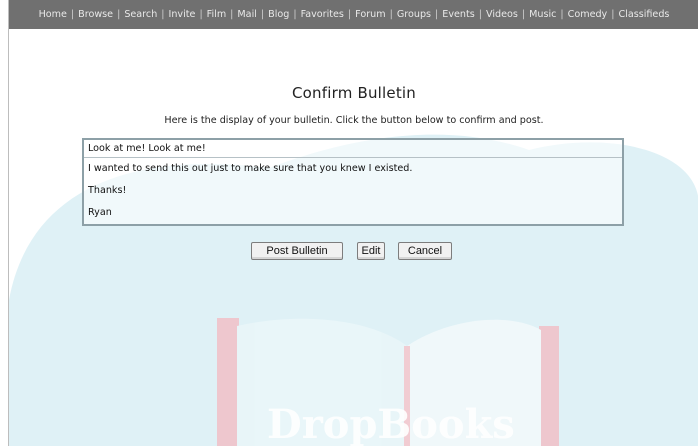 The height and width of the screenshot is (446, 698). What do you see at coordinates (391, 423) in the screenshot?
I see `dropbooks-logo-text: DropBooks` at bounding box center [391, 423].